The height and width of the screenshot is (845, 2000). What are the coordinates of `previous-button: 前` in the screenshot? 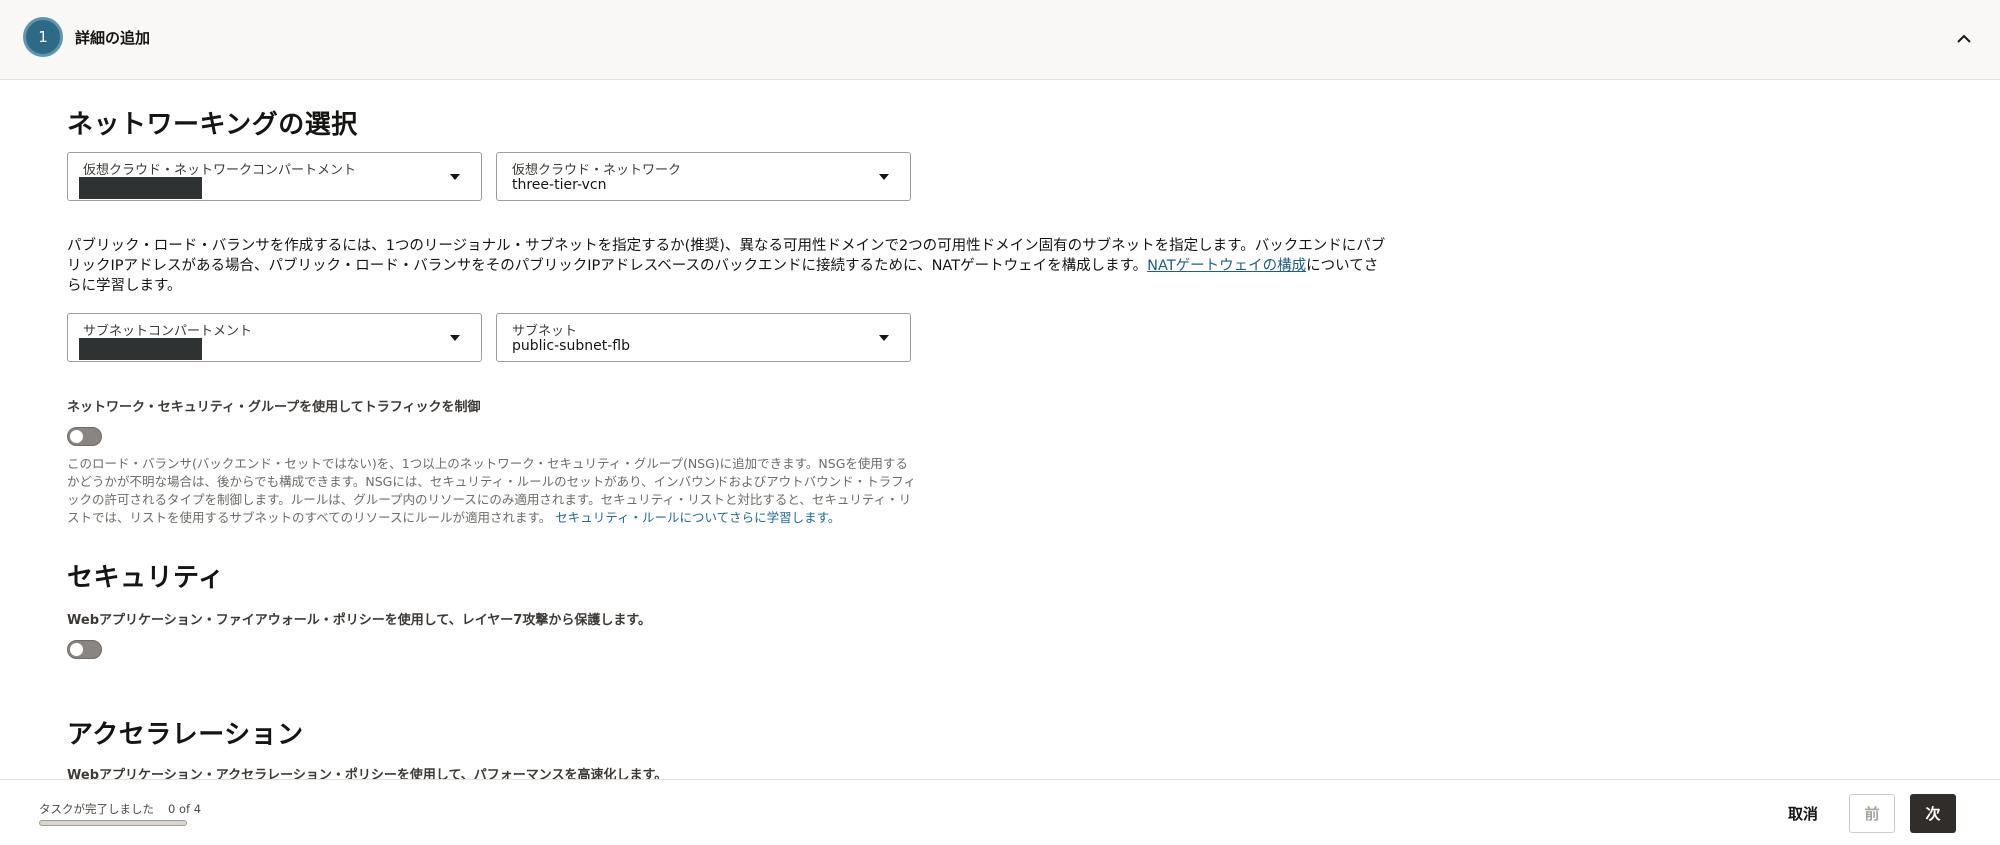 It's located at (1872, 813).